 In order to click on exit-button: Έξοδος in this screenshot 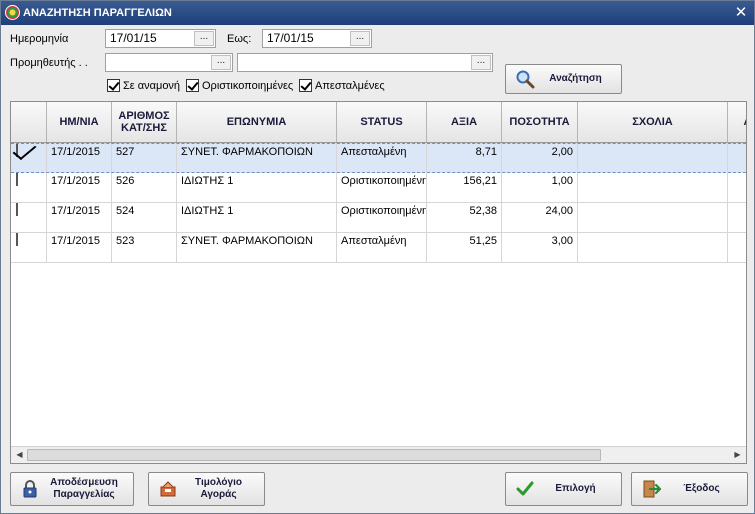, I will do `click(689, 489)`.